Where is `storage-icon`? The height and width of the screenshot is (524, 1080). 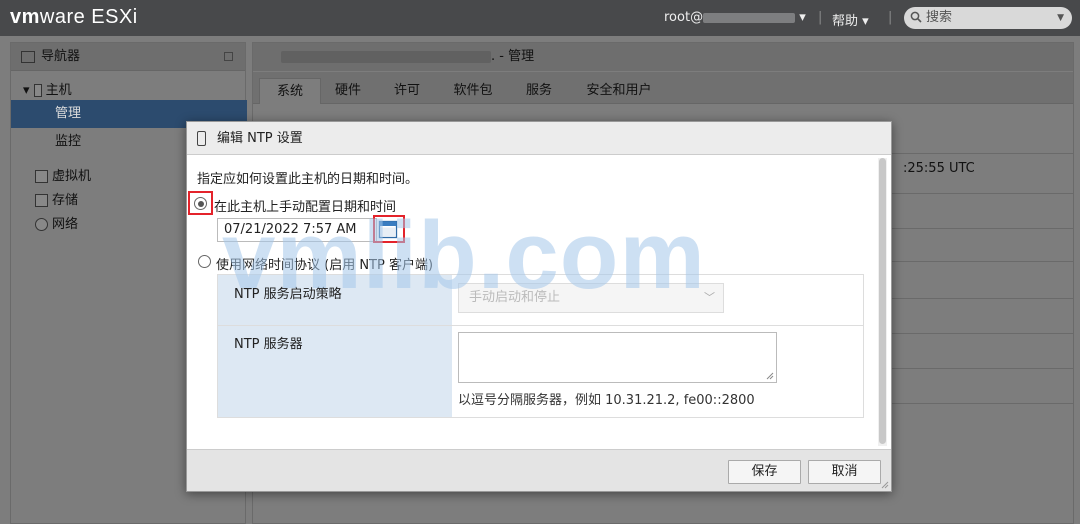
storage-icon is located at coordinates (41, 200).